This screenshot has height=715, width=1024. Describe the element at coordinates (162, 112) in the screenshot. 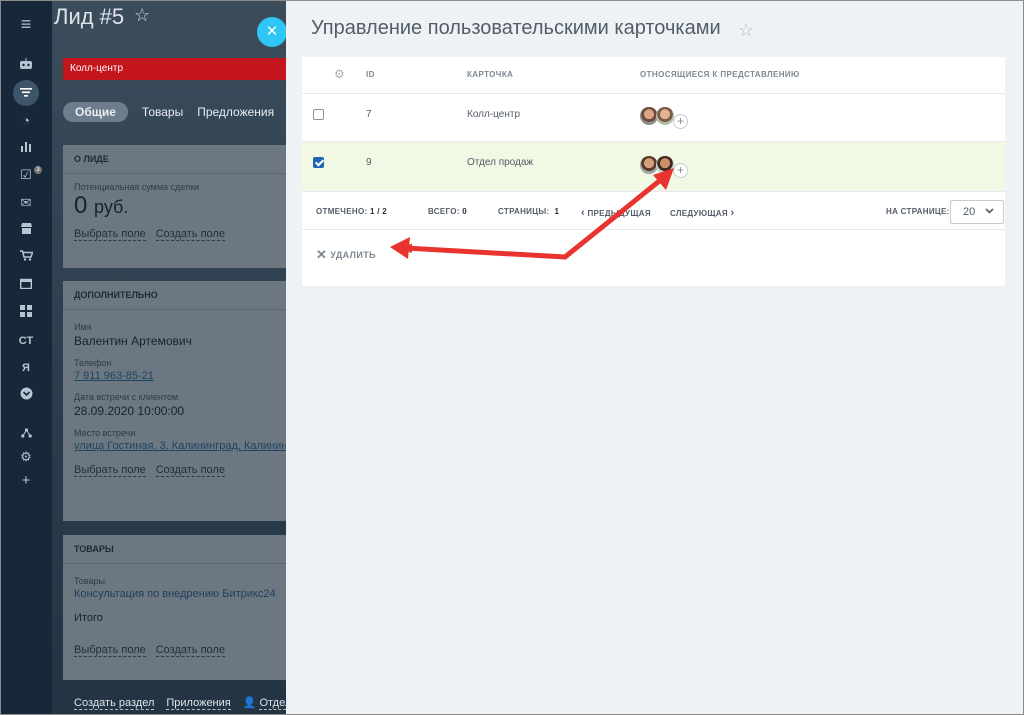

I see `tab-goods: Товары` at that location.